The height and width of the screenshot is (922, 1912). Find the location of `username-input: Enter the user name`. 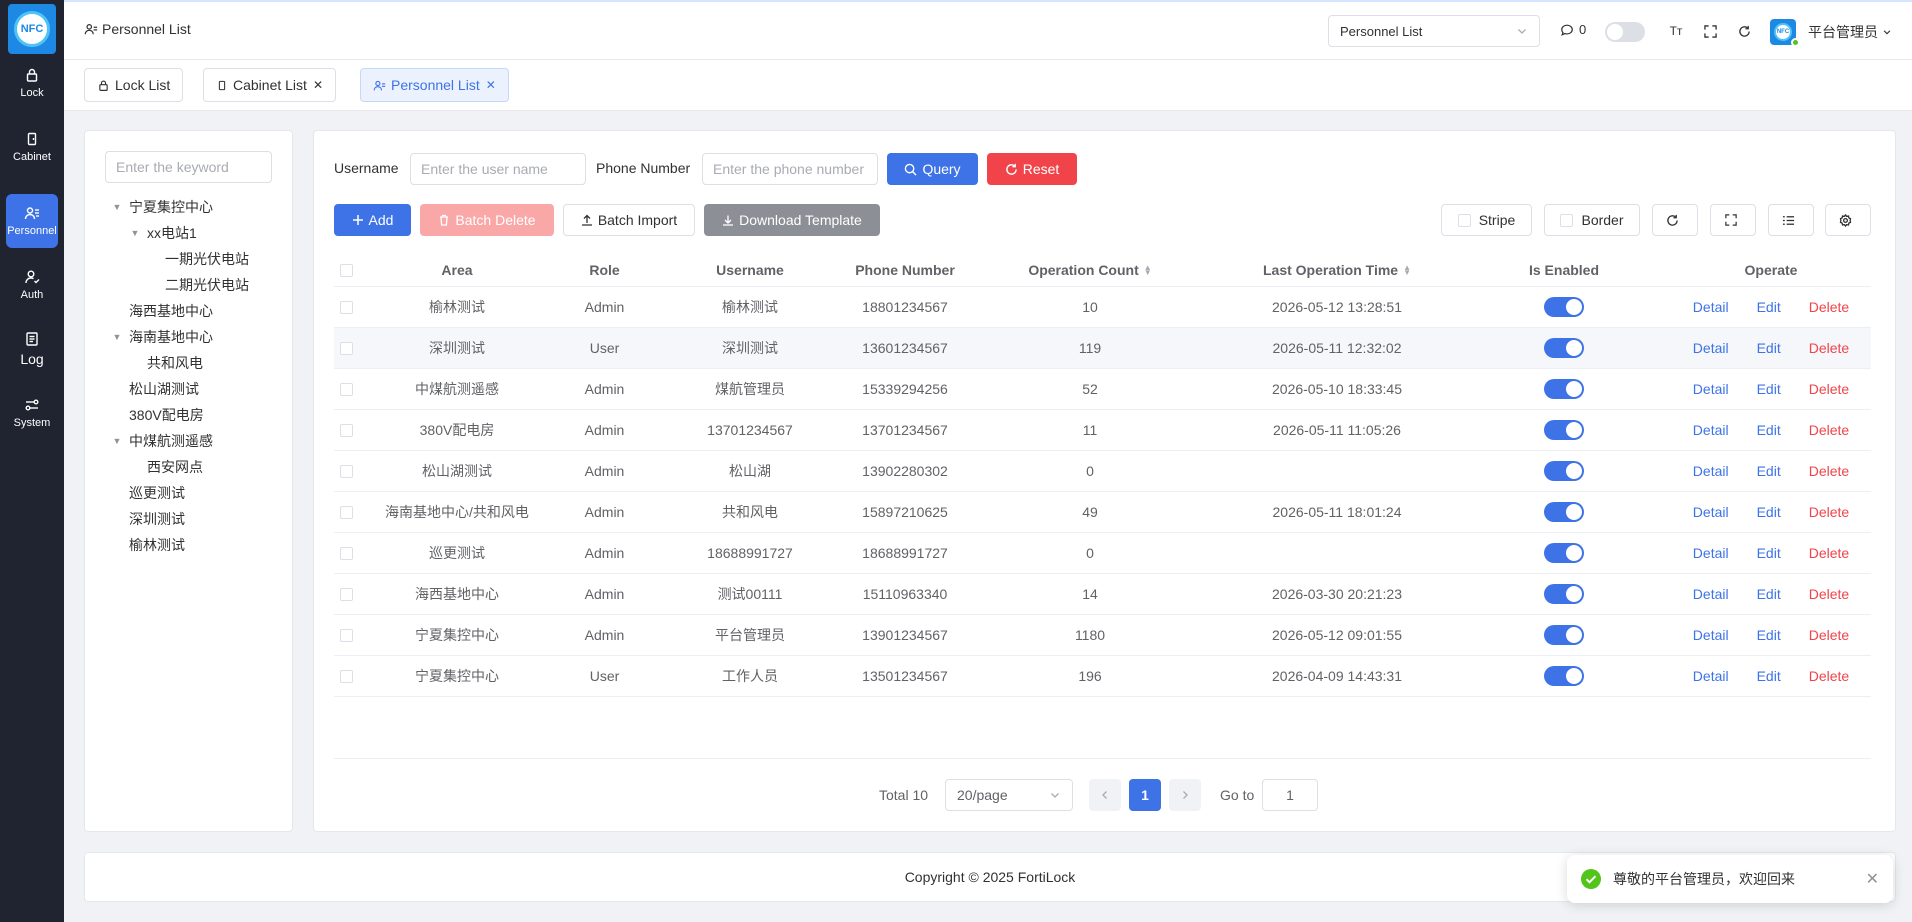

username-input: Enter the user name is located at coordinates (498, 169).